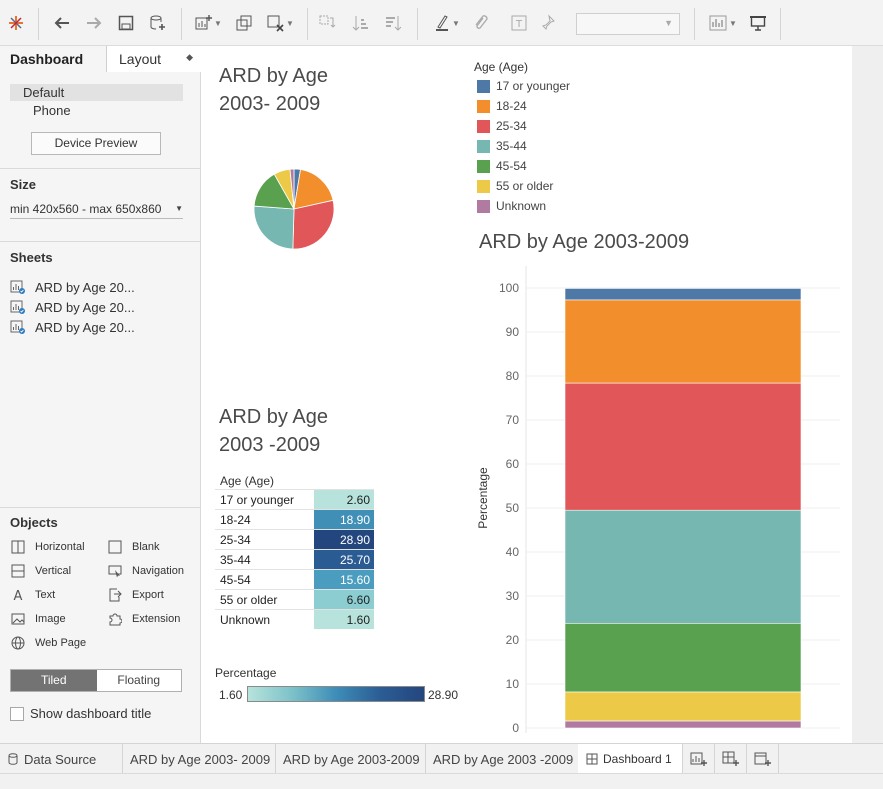 This screenshot has width=883, height=789. What do you see at coordinates (327, 23) in the screenshot?
I see `swap-rows-columns-icon` at bounding box center [327, 23].